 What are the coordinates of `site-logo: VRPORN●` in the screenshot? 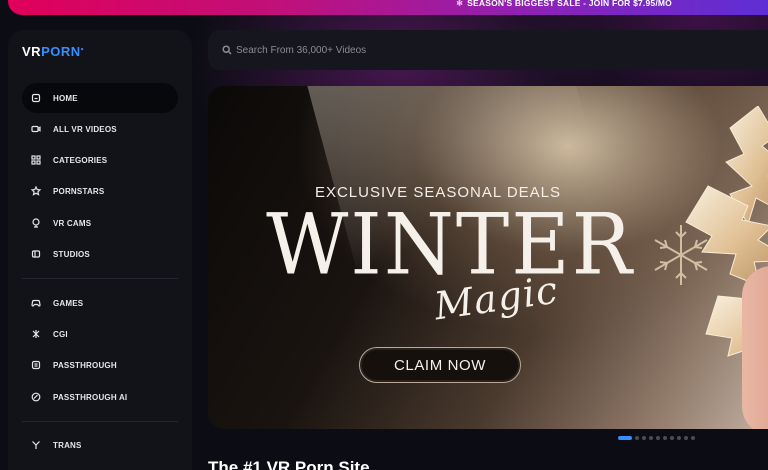 It's located at (53, 51).